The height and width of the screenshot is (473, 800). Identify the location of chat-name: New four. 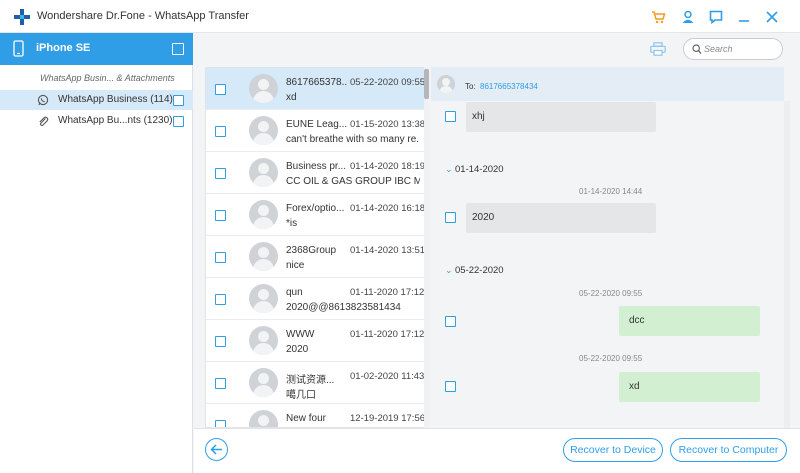
(306, 418).